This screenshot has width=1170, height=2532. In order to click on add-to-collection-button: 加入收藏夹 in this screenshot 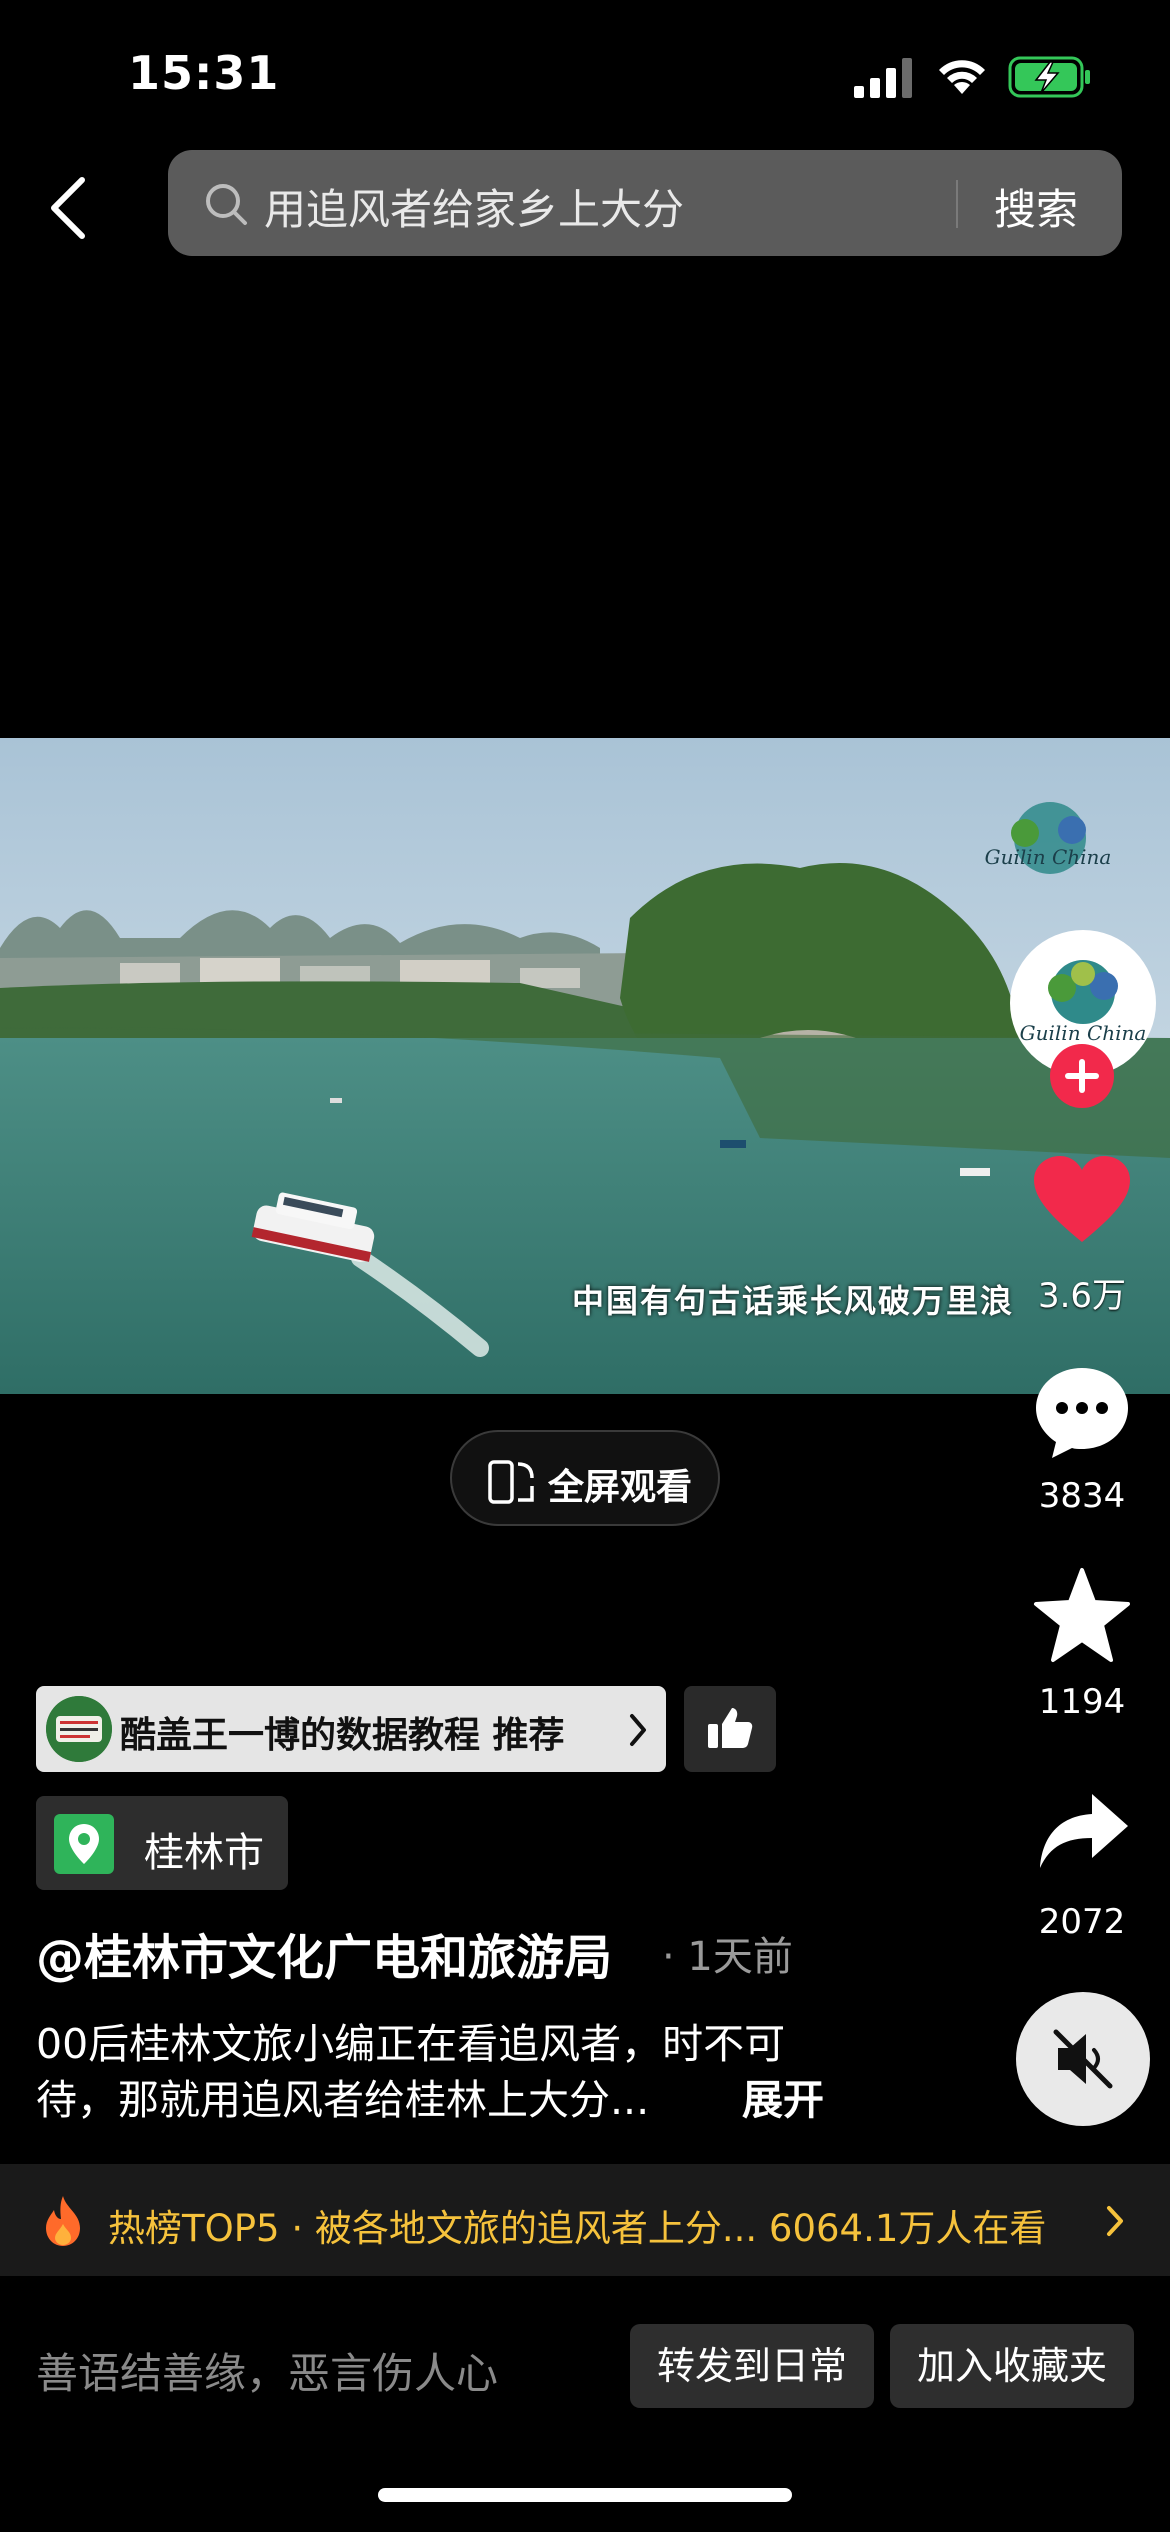, I will do `click(1012, 2366)`.